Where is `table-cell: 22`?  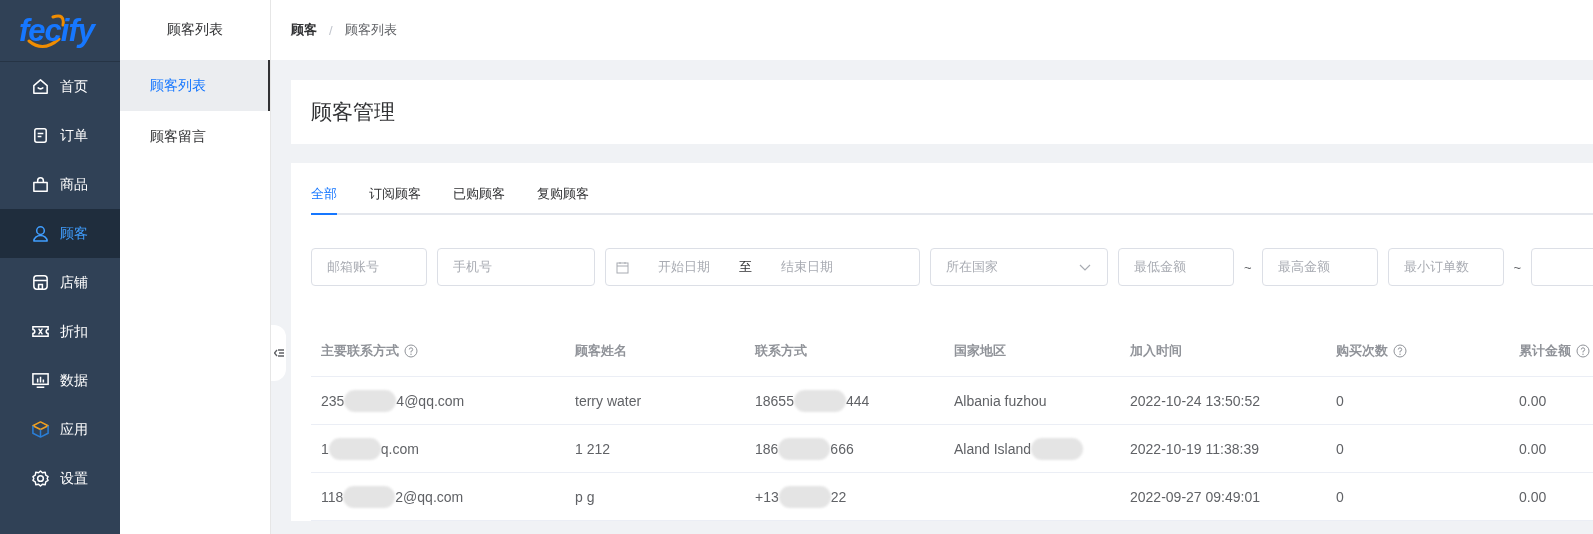 table-cell: 22 is located at coordinates (838, 496).